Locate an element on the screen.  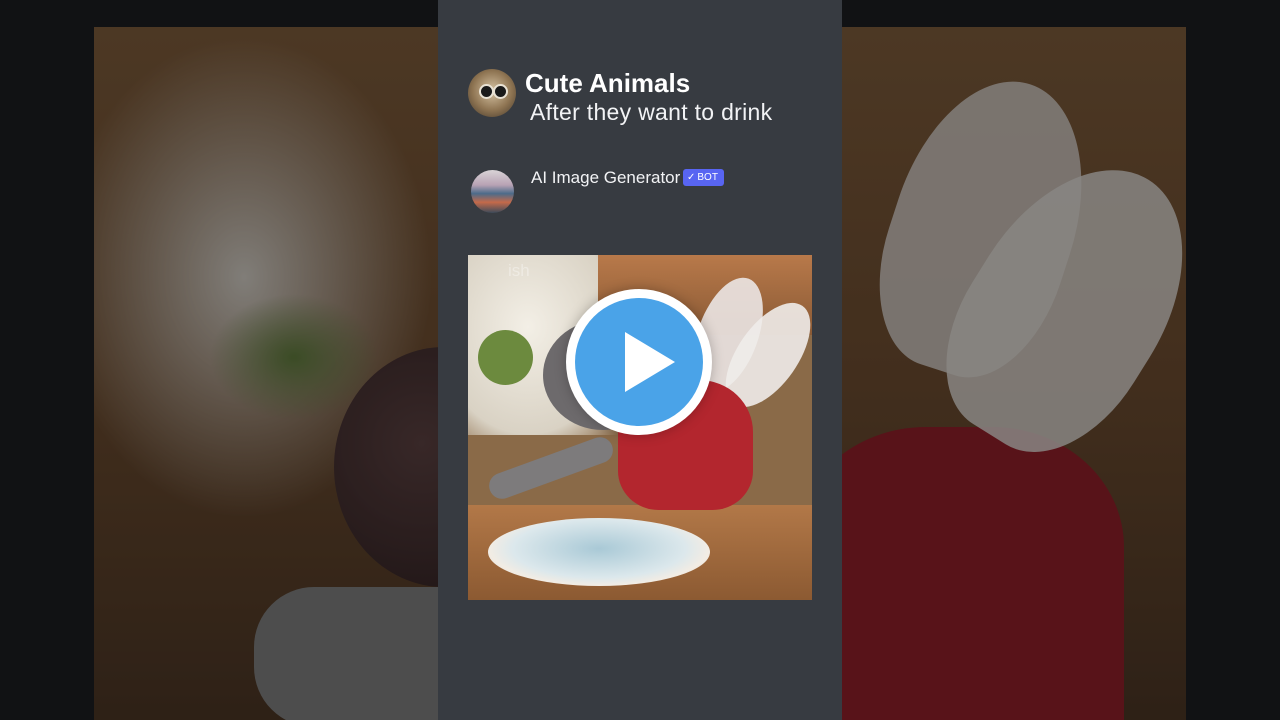
generated-image: ish is located at coordinates (640, 427).